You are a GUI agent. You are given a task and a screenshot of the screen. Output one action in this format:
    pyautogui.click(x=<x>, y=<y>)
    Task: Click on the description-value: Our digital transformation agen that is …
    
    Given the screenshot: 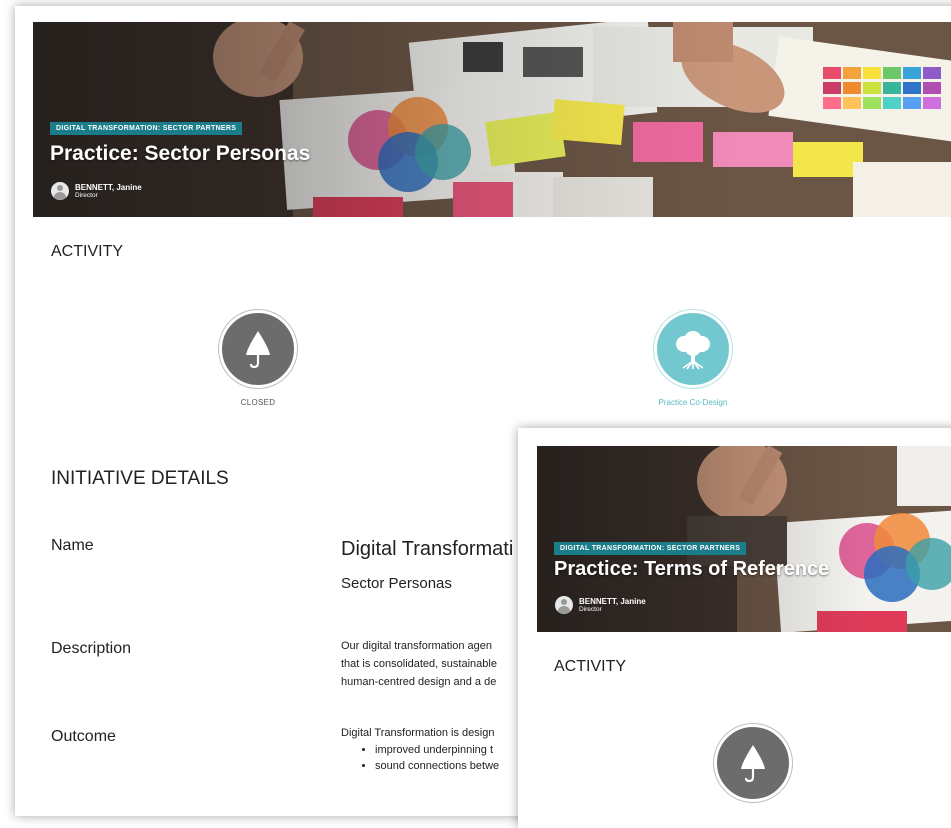 What is the action you would take?
    pyautogui.click(x=419, y=664)
    